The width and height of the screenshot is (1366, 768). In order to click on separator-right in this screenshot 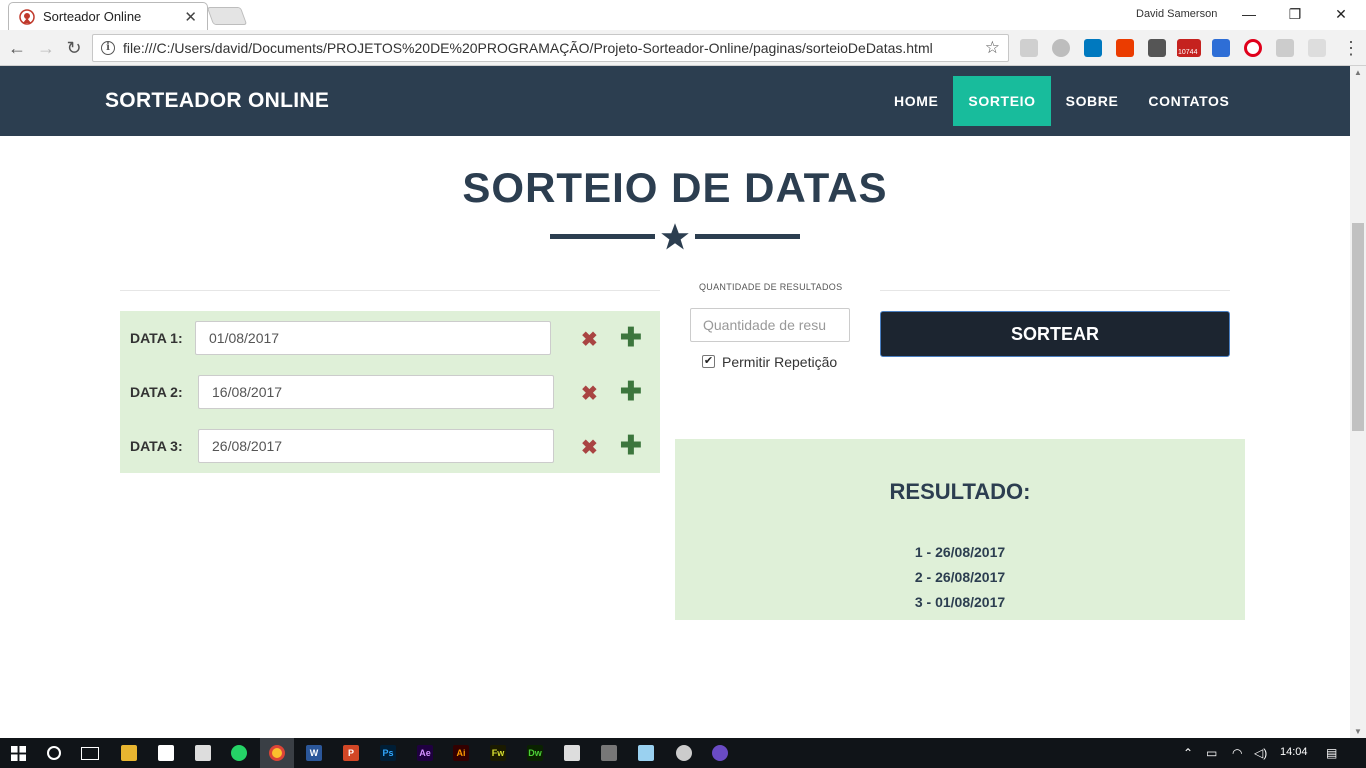, I will do `click(1055, 290)`.